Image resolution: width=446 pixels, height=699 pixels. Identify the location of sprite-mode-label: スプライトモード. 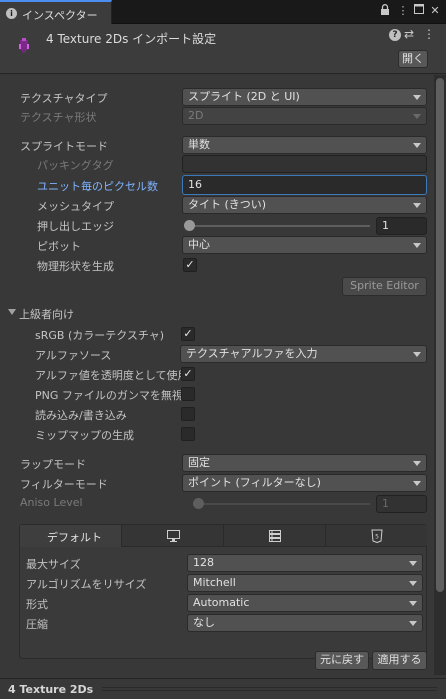
(64, 146).